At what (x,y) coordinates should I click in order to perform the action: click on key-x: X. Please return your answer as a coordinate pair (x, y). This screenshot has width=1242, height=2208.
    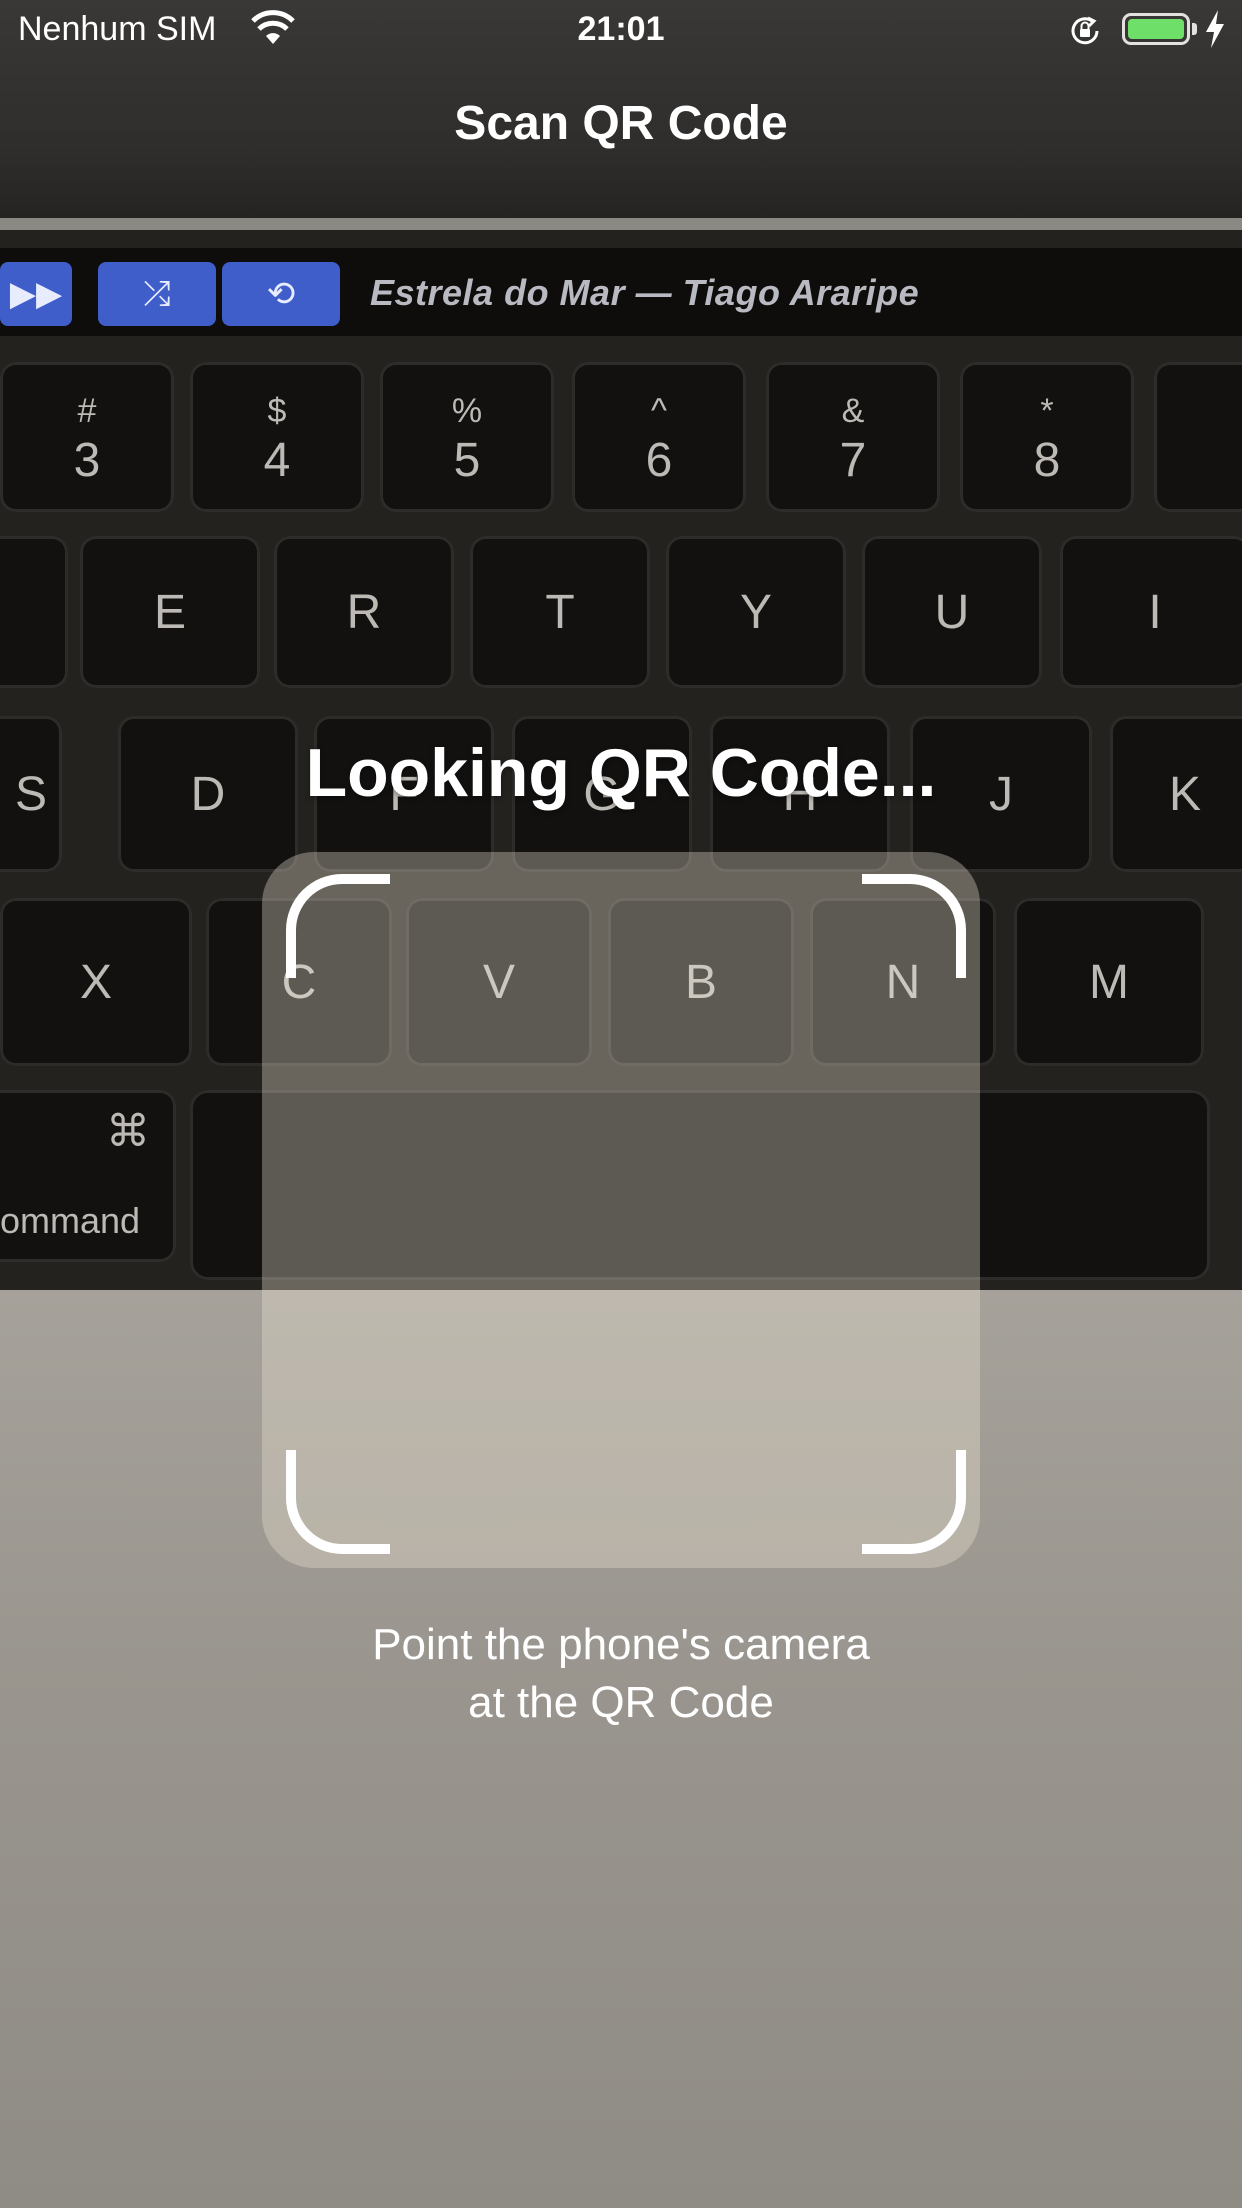
    Looking at the image, I should click on (96, 982).